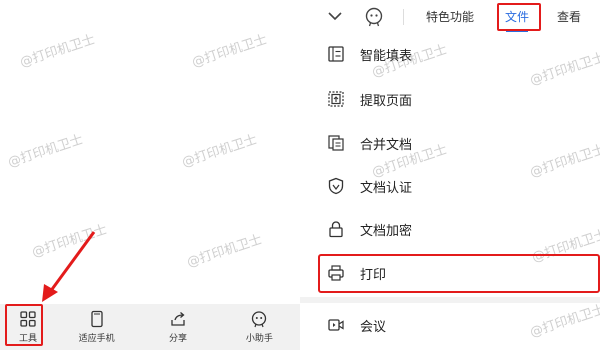 Image resolution: width=600 pixels, height=350 pixels. What do you see at coordinates (177, 327) in the screenshot?
I see `share-button: 分享` at bounding box center [177, 327].